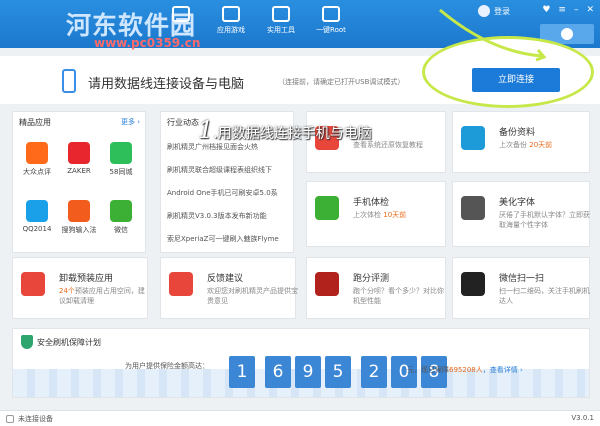 The width and height of the screenshot is (600, 426). I want to click on tab-root: 一键Root, so click(331, 24).